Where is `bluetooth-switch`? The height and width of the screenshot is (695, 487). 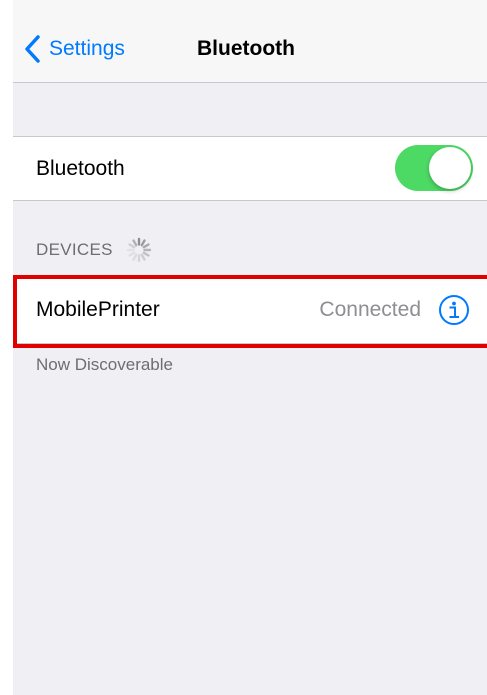
bluetooth-switch is located at coordinates (434, 168).